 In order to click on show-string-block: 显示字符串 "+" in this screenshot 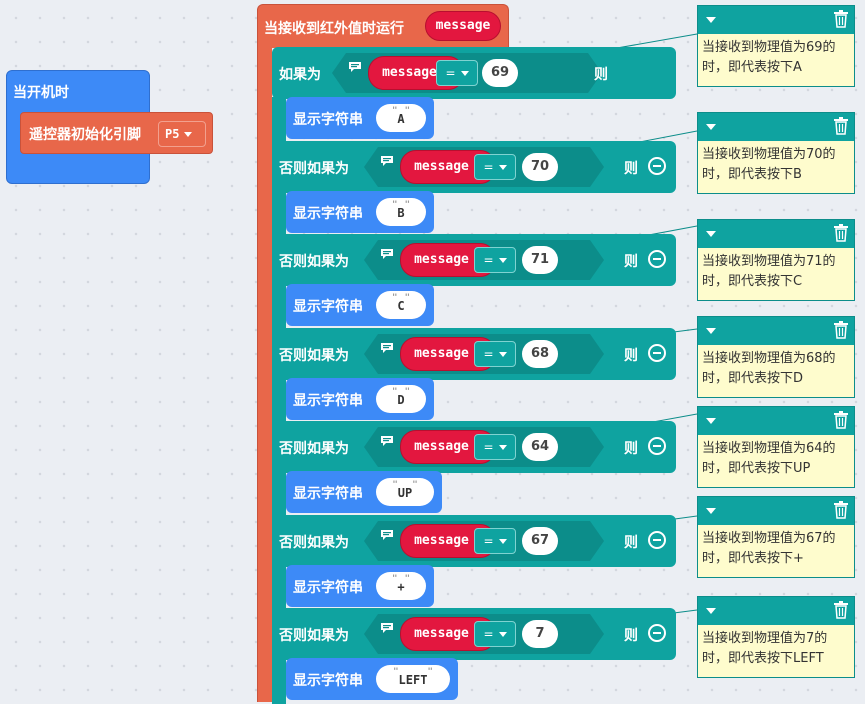, I will do `click(360, 586)`.